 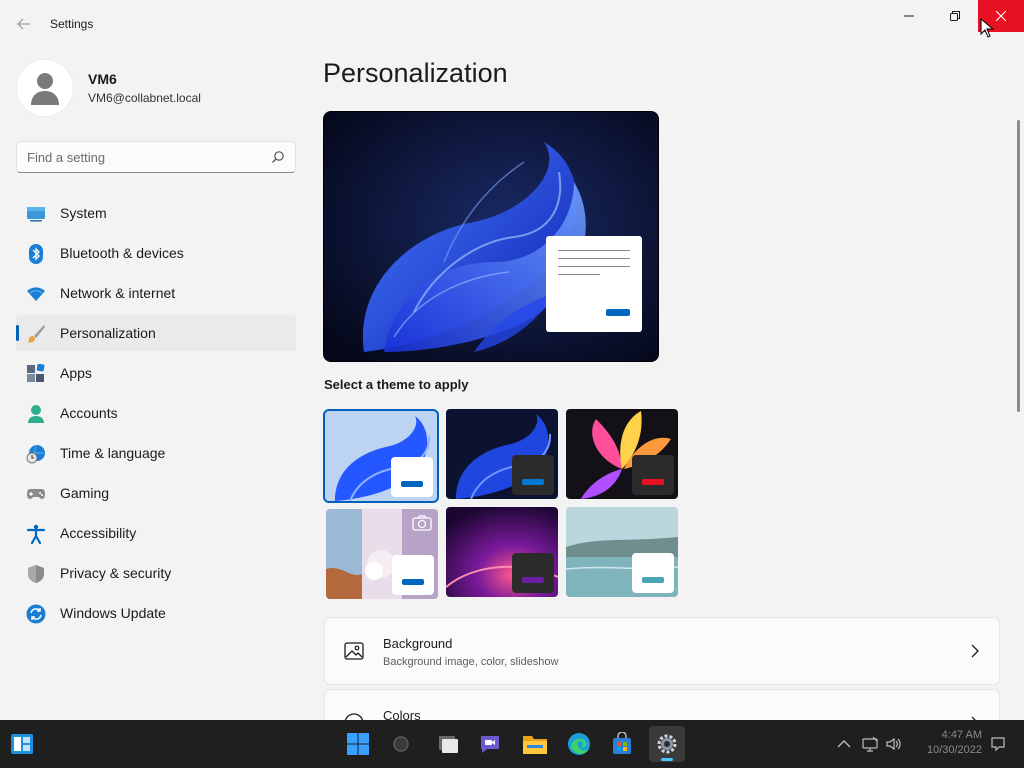 What do you see at coordinates (85, 493) in the screenshot?
I see `sidebar-item-label: Gaming` at bounding box center [85, 493].